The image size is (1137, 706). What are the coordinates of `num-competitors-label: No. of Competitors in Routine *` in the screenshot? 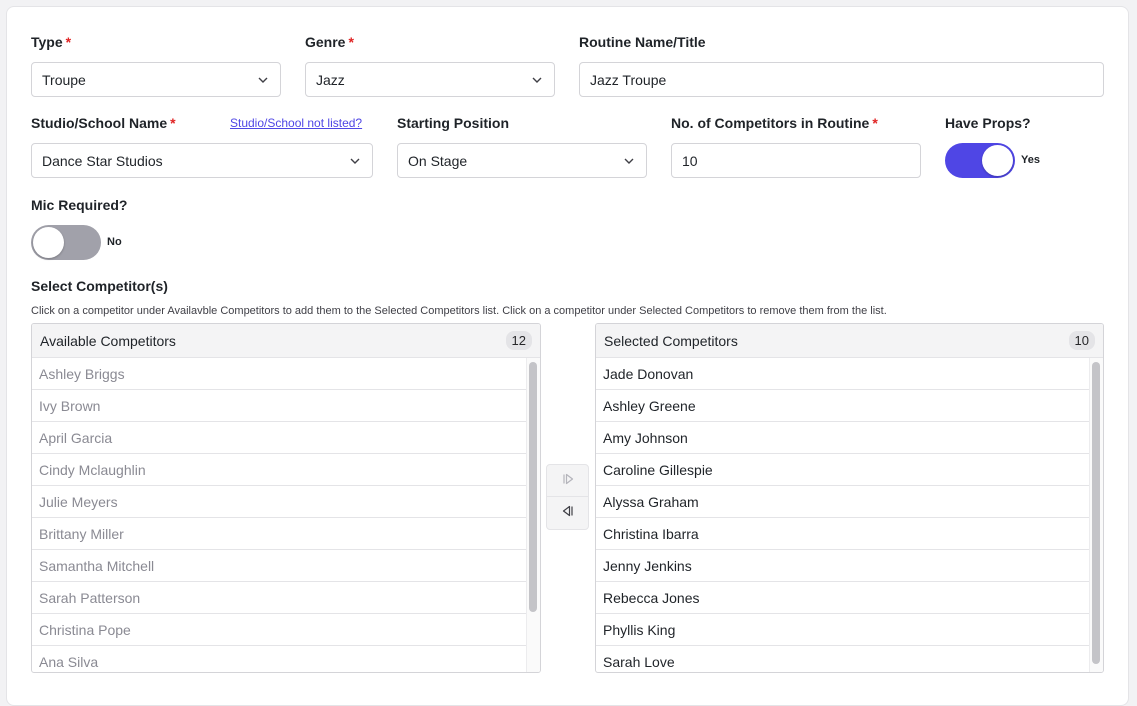 It's located at (774, 123).